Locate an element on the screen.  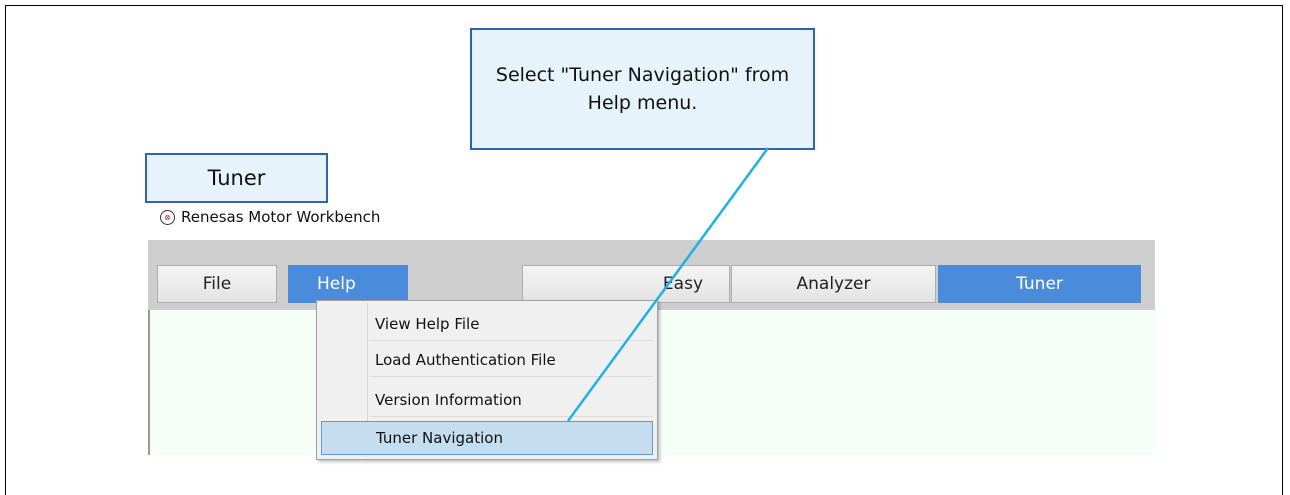
app-title-bar: ⊗ Renesas Motor Workbench is located at coordinates (270, 217).